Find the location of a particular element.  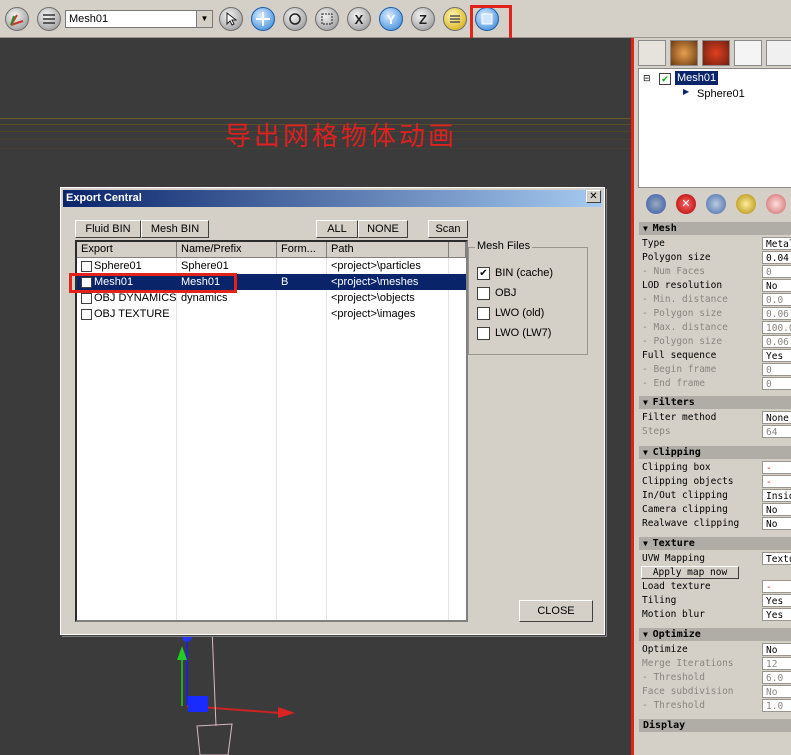

column-header-export: Export is located at coordinates (127, 250).